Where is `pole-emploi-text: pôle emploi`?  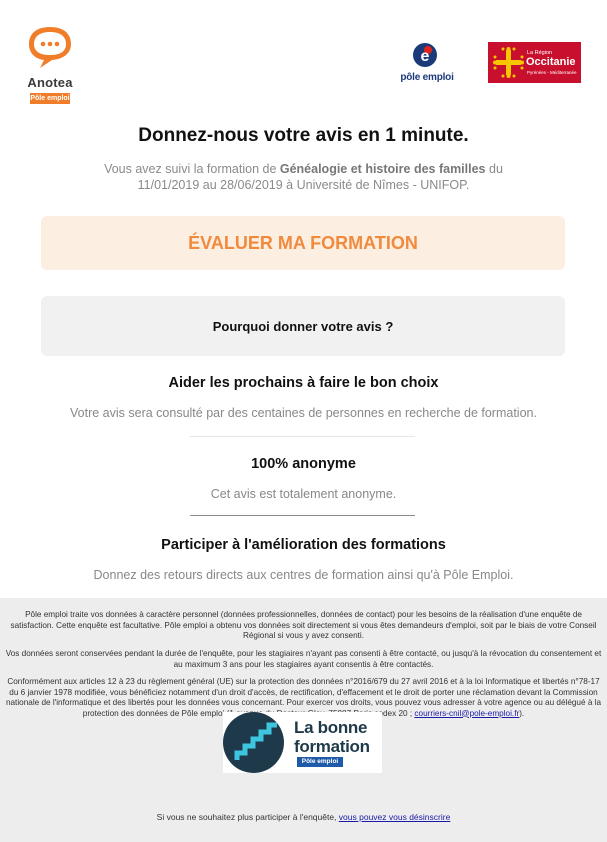
pole-emploi-text: pôle emploi is located at coordinates (427, 77).